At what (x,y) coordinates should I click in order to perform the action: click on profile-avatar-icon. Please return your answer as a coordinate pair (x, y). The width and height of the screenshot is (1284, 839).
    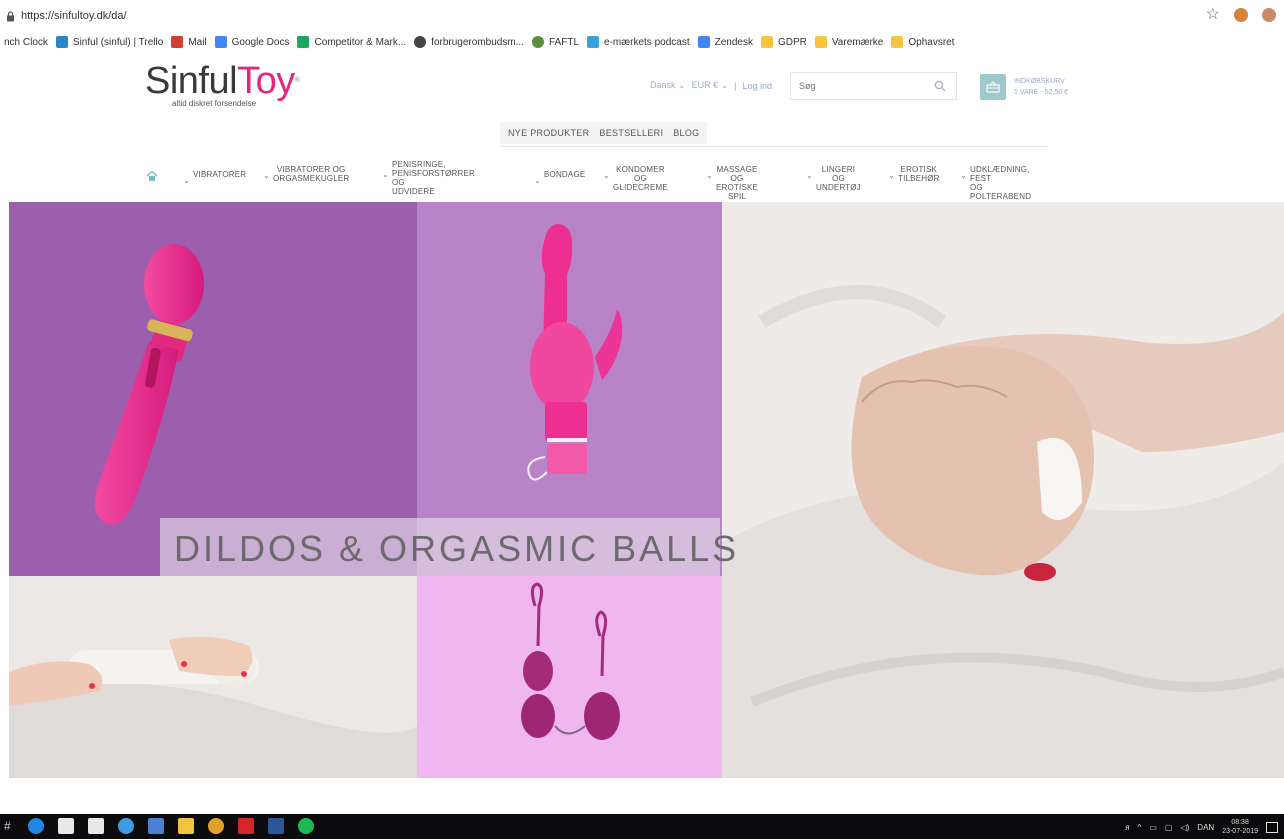
    Looking at the image, I should click on (1269, 15).